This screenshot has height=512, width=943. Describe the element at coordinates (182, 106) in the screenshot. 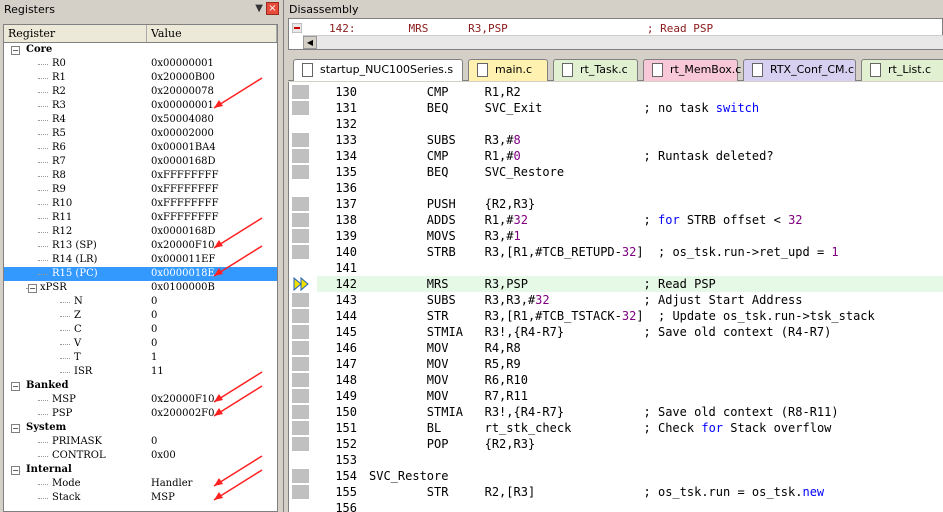

I see `register-value: 0x00000001` at that location.